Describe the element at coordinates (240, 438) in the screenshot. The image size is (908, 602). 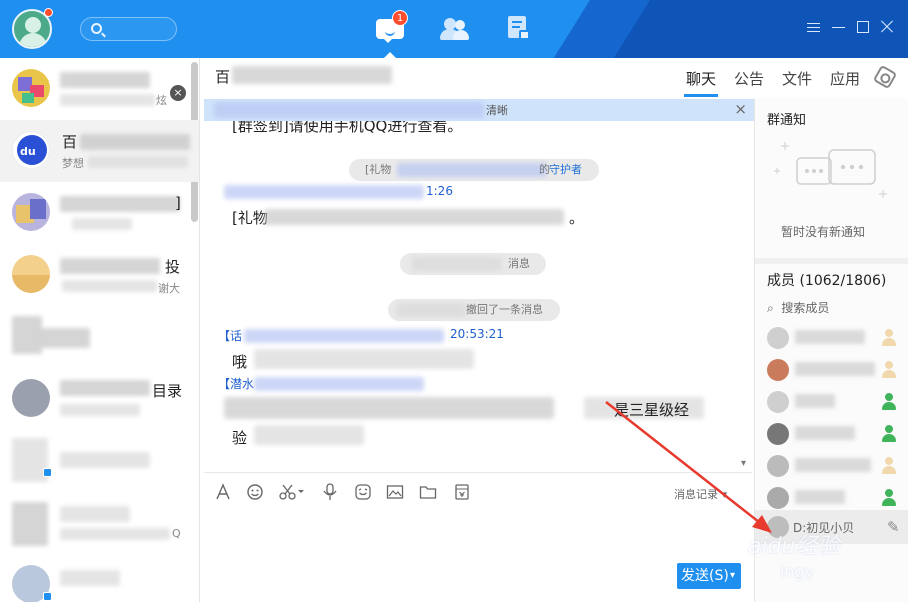
I see `message-text: 验` at that location.